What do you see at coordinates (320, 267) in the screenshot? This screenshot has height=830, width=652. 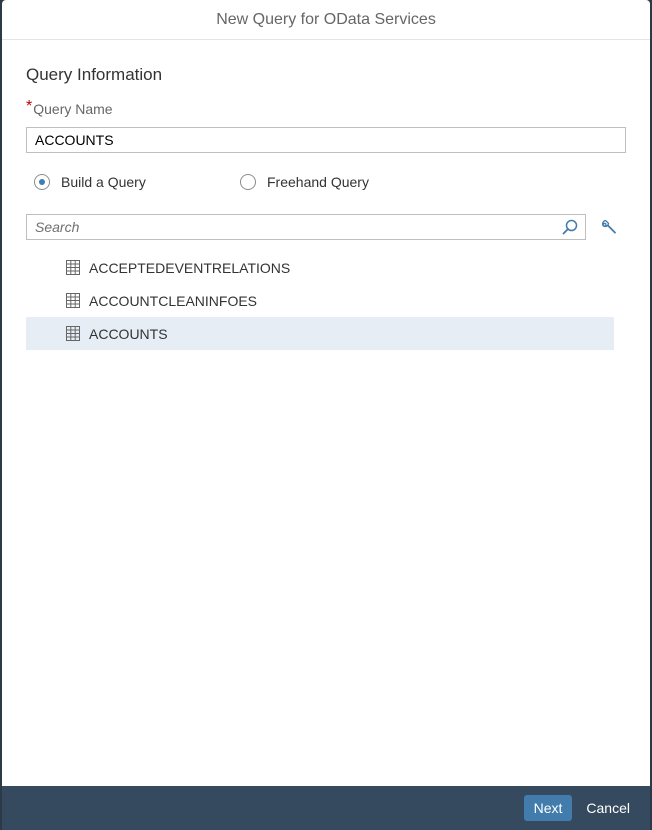 I see `list-item: ACCEPTEDEVENTRELATIONS` at bounding box center [320, 267].